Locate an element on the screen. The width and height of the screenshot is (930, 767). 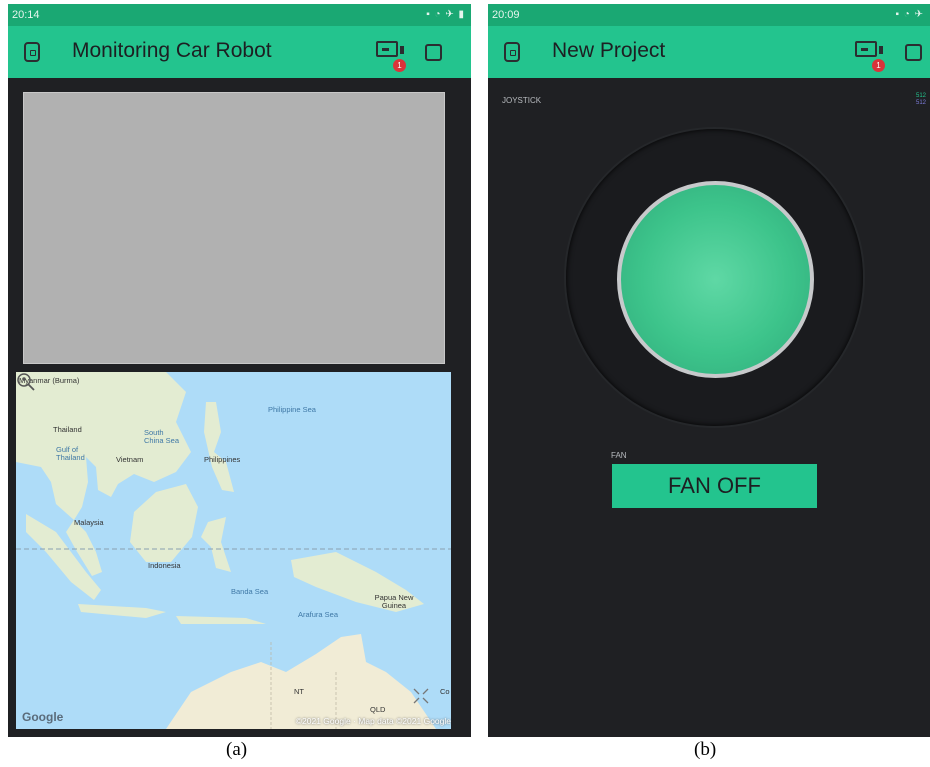
fan-label: FAN is located at coordinates (619, 455).